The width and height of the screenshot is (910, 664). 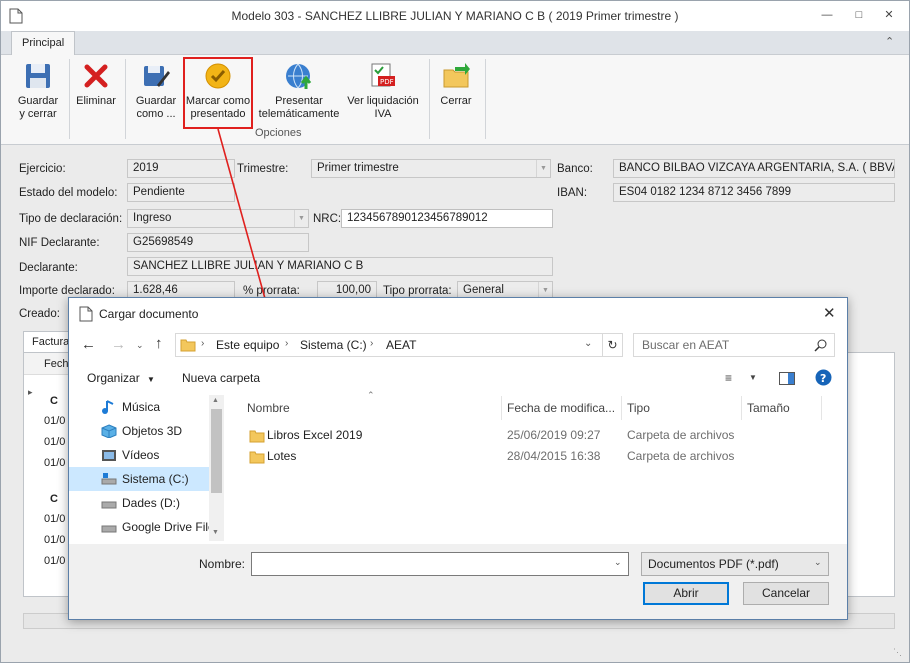 What do you see at coordinates (734, 345) in the screenshot?
I see `search-input: Buscar en AEAT` at bounding box center [734, 345].